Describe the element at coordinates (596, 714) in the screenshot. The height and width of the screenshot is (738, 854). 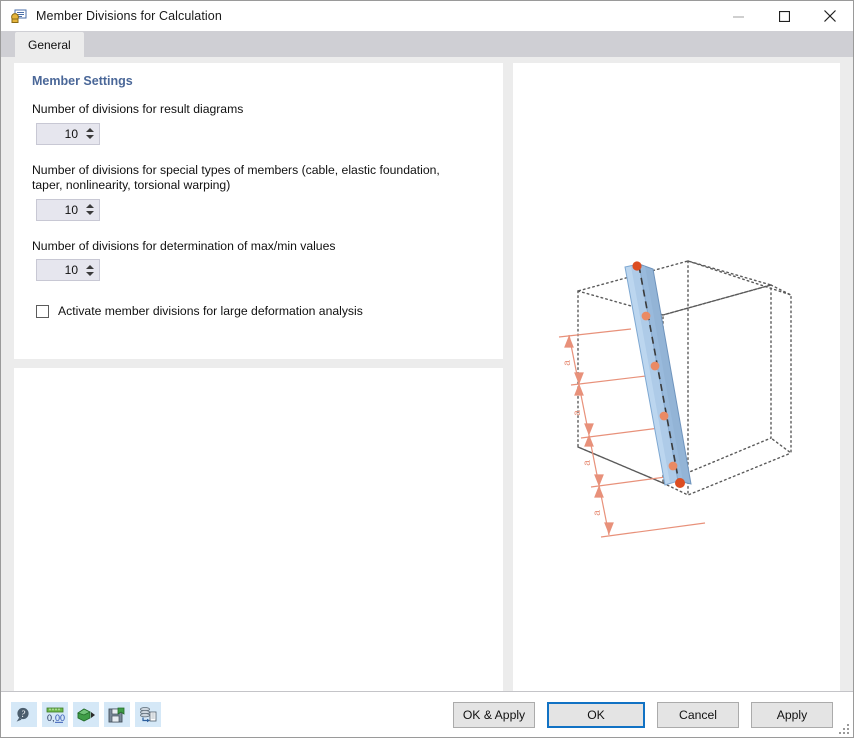
I see `ok-button: OK` at that location.